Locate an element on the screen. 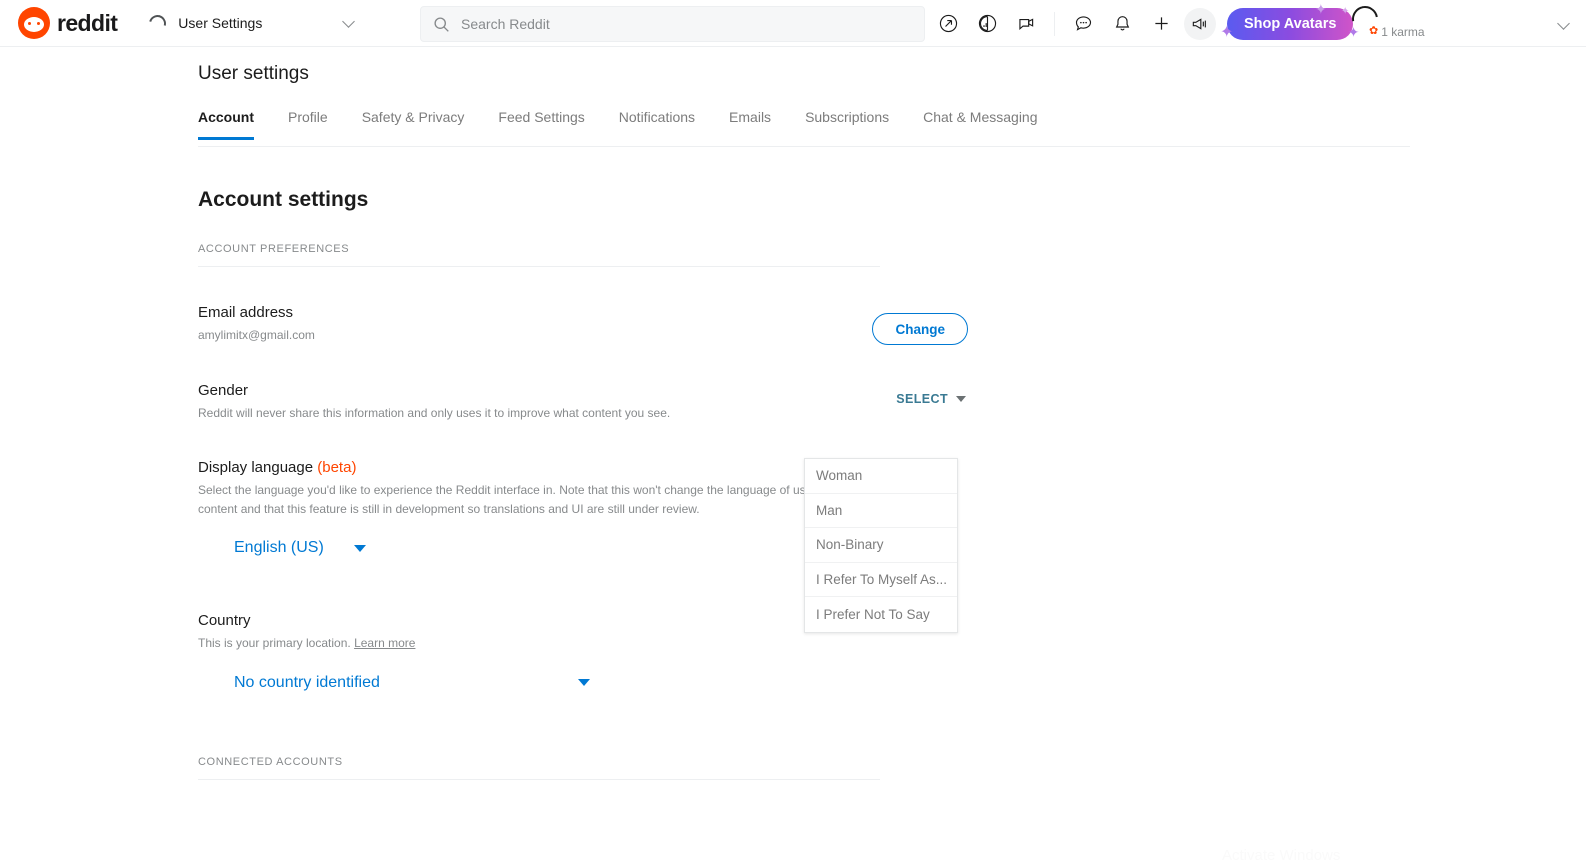 This screenshot has width=1586, height=864. gender-option-non-binary: Non-Binary is located at coordinates (881, 545).